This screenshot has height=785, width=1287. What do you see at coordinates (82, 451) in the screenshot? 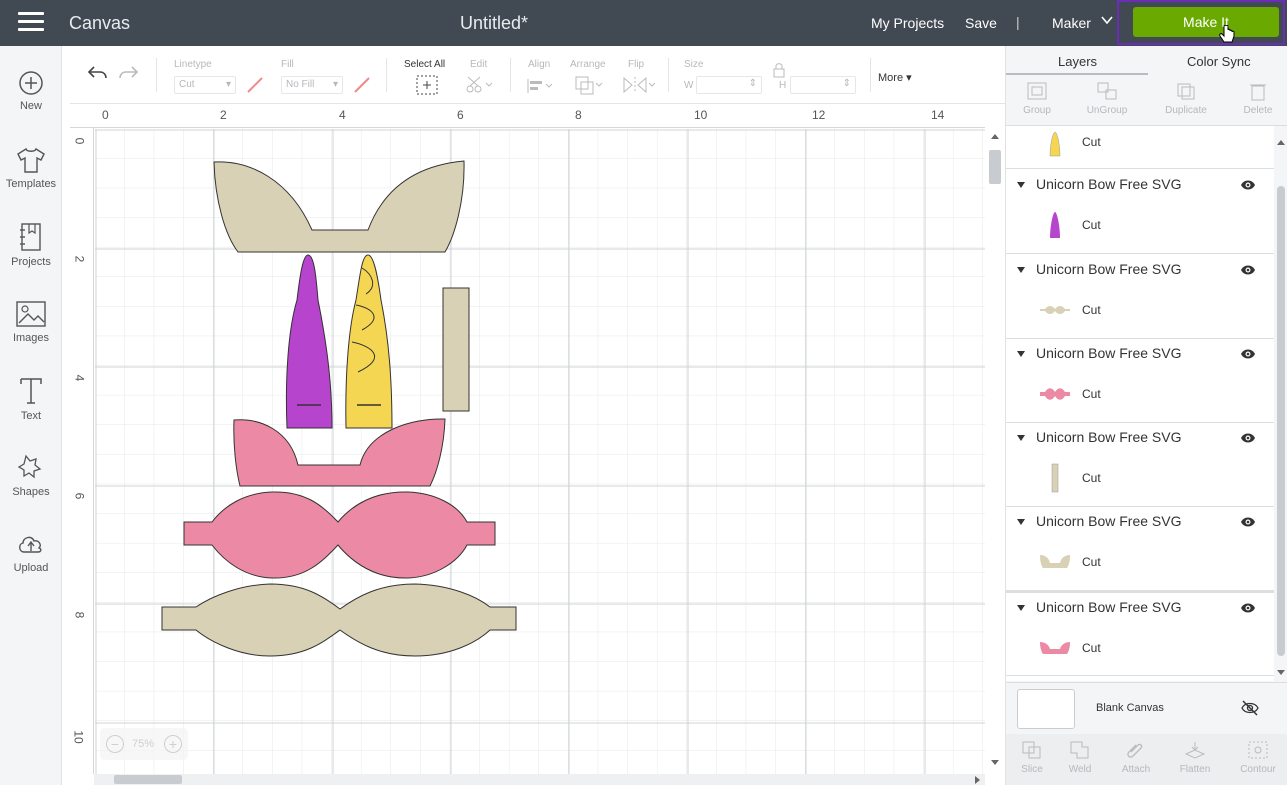
I see `left-ruler: 0 2 4 6 8 10` at bounding box center [82, 451].